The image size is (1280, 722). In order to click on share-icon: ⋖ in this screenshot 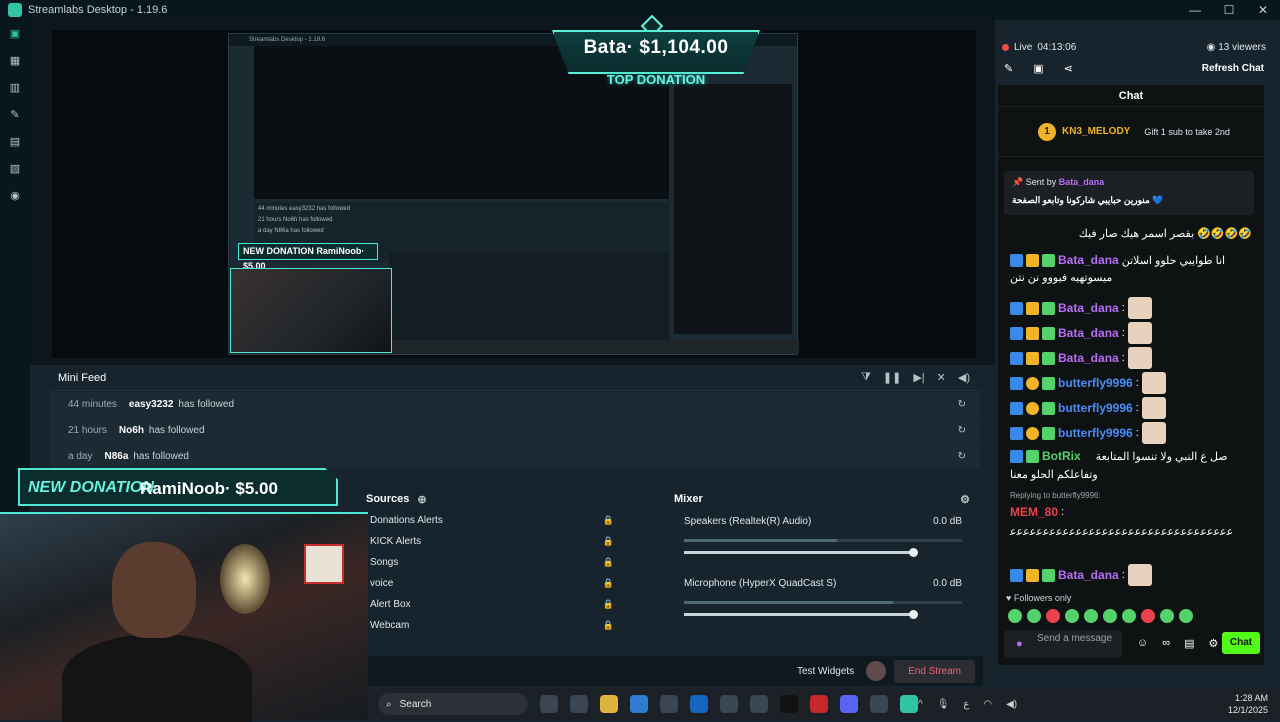, I will do `click(1068, 68)`.